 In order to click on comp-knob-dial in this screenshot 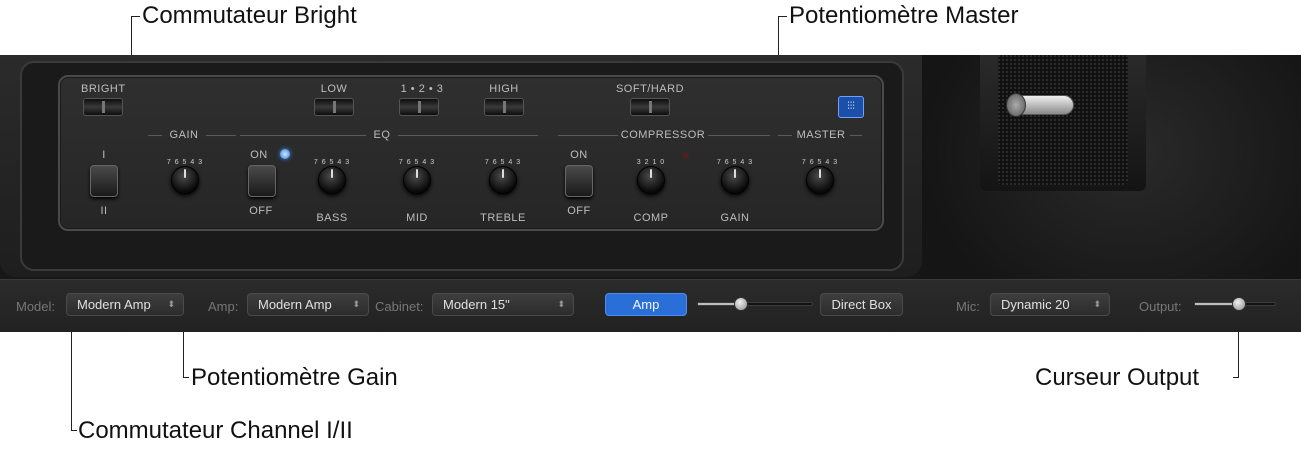, I will do `click(651, 180)`.